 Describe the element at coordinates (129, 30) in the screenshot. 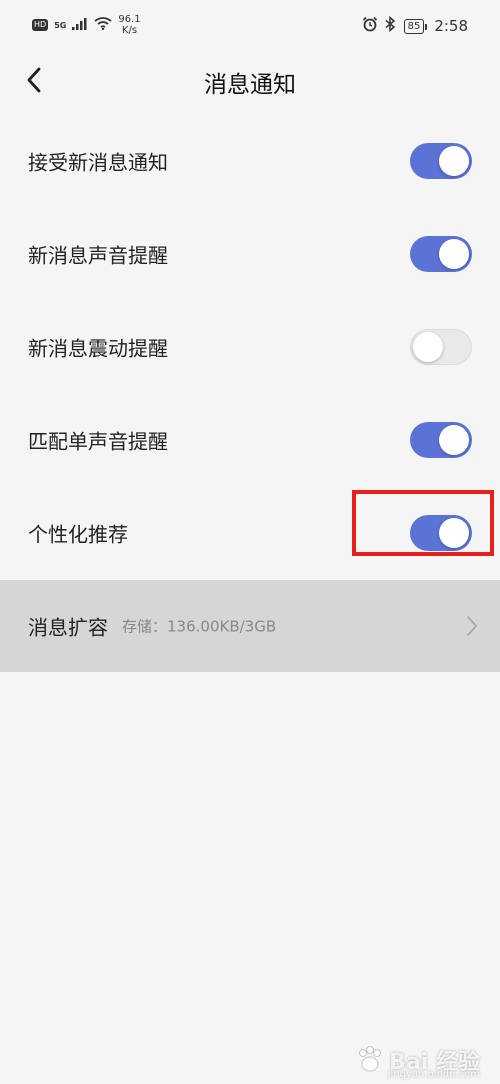

I see `speed-unit: K/s` at that location.